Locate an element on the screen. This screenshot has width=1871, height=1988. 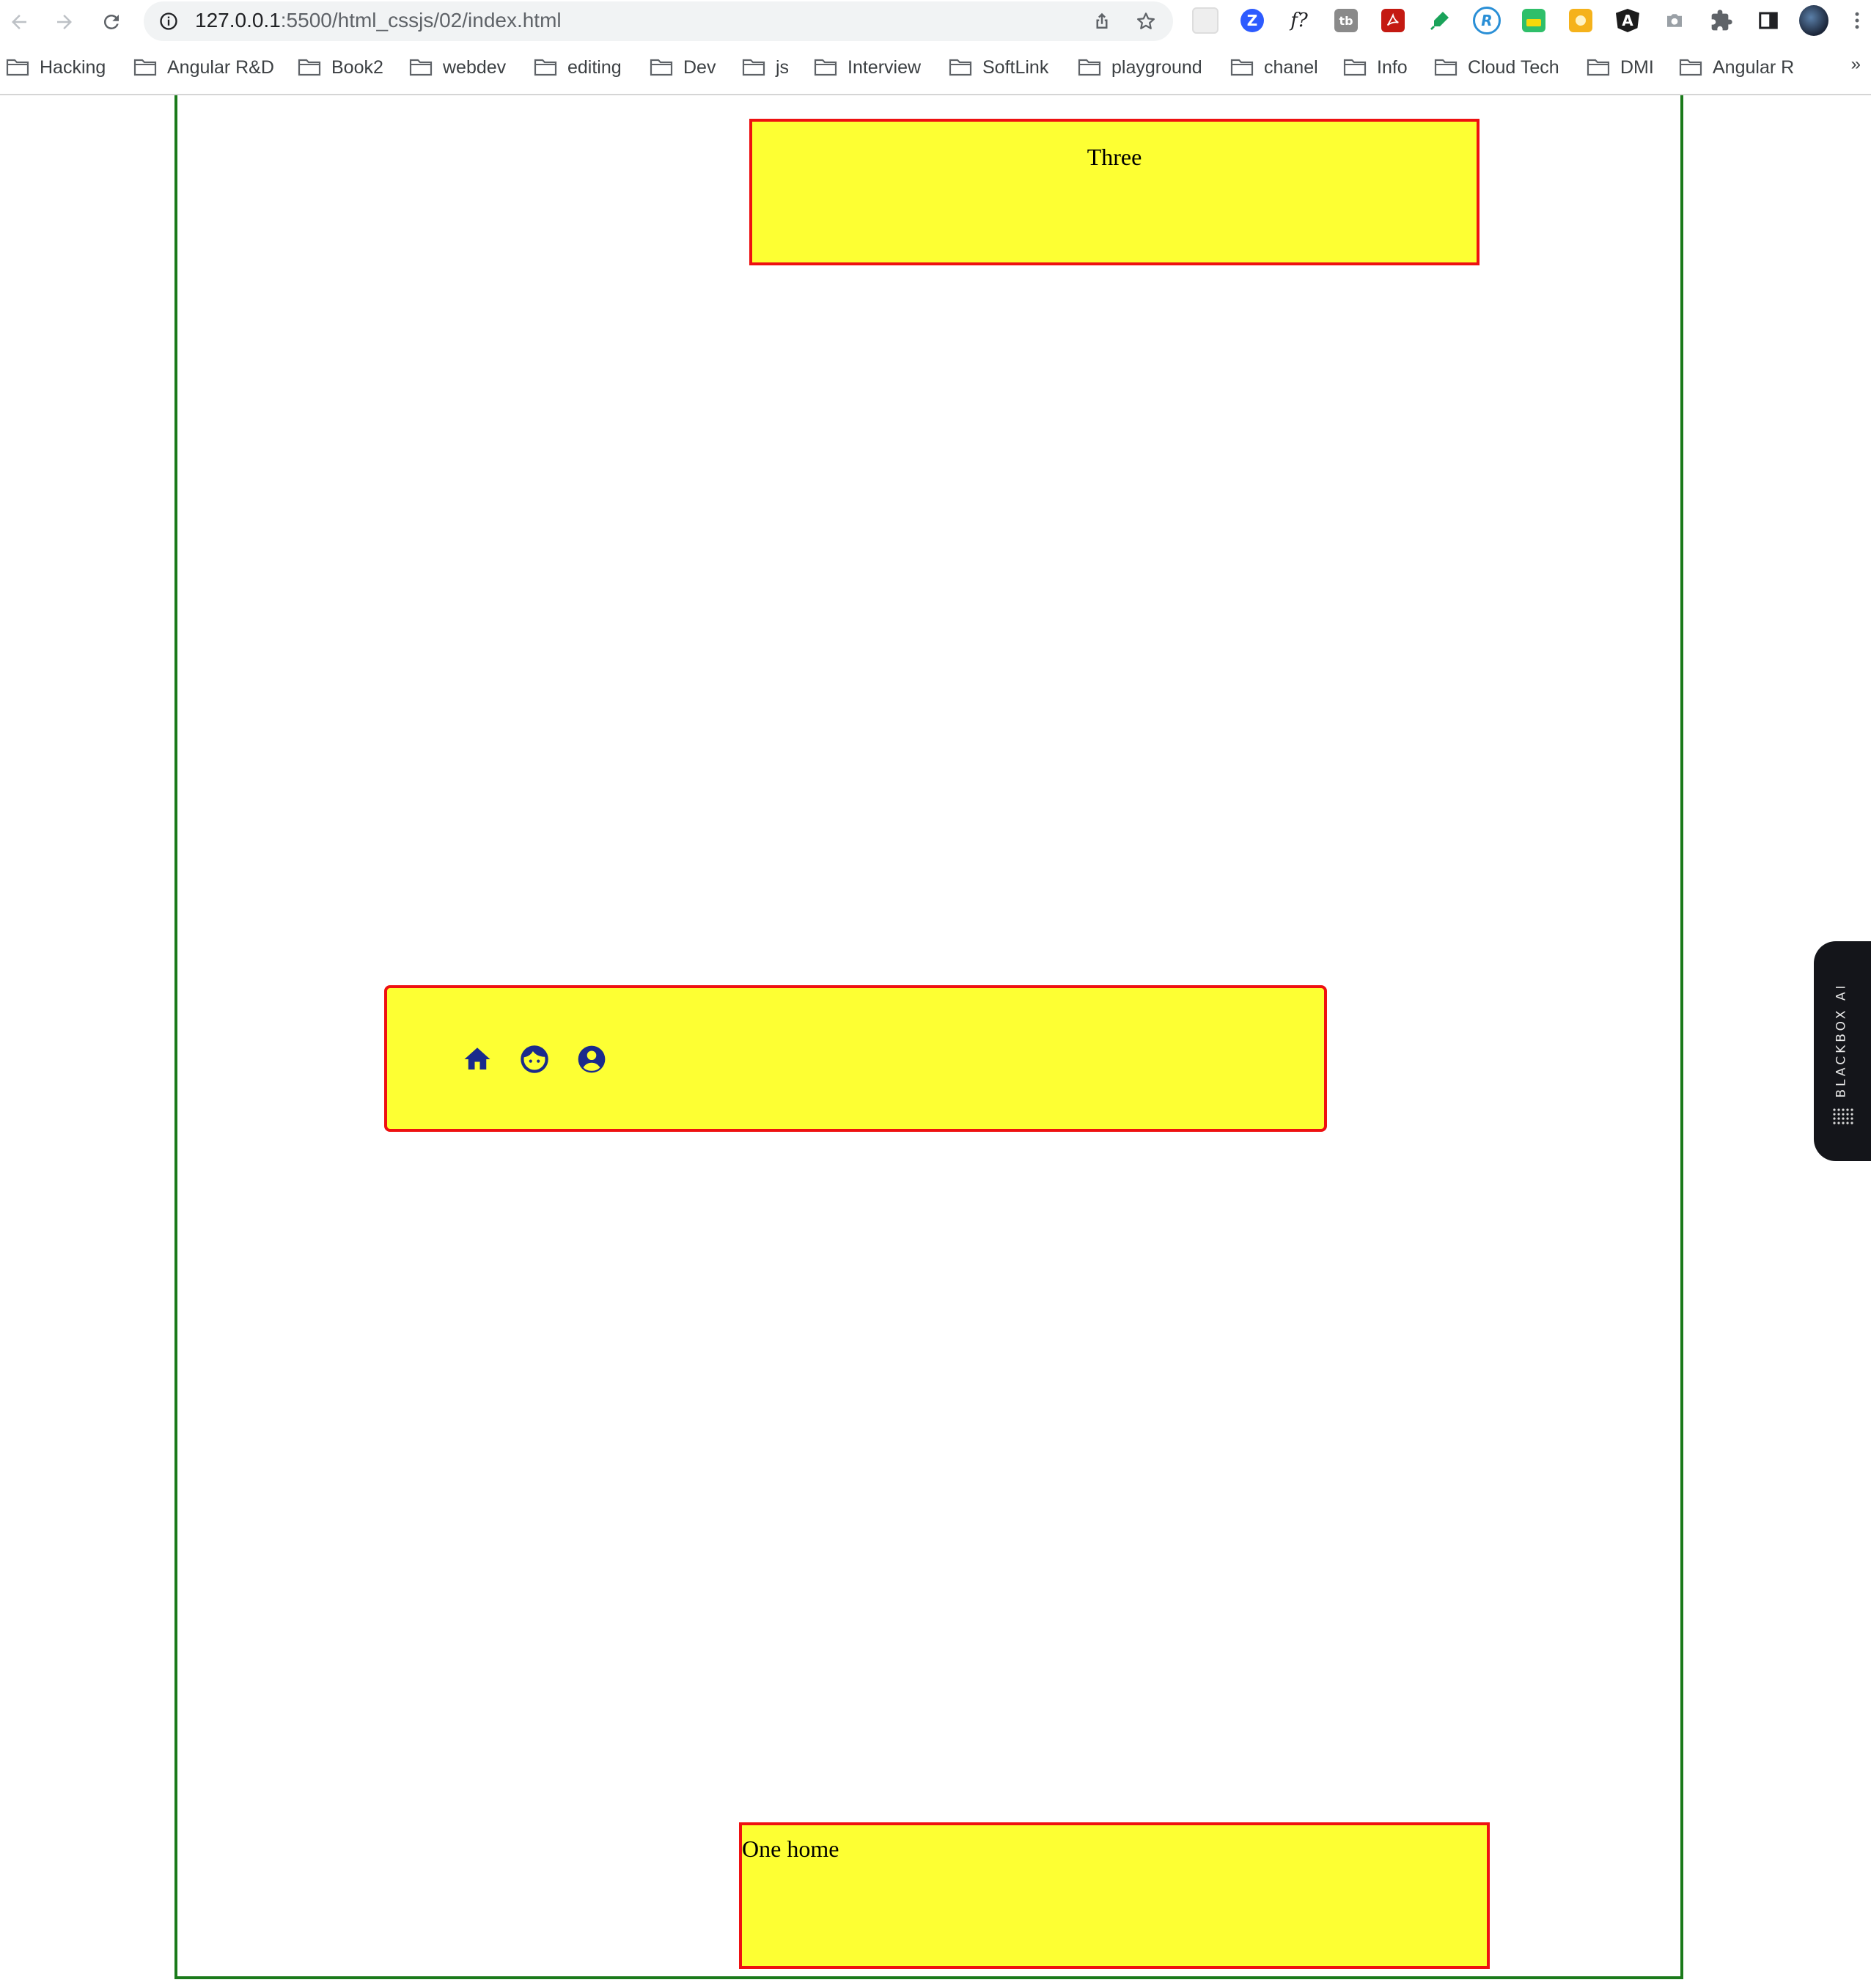
bookmark-label: playground is located at coordinates (1156, 67).